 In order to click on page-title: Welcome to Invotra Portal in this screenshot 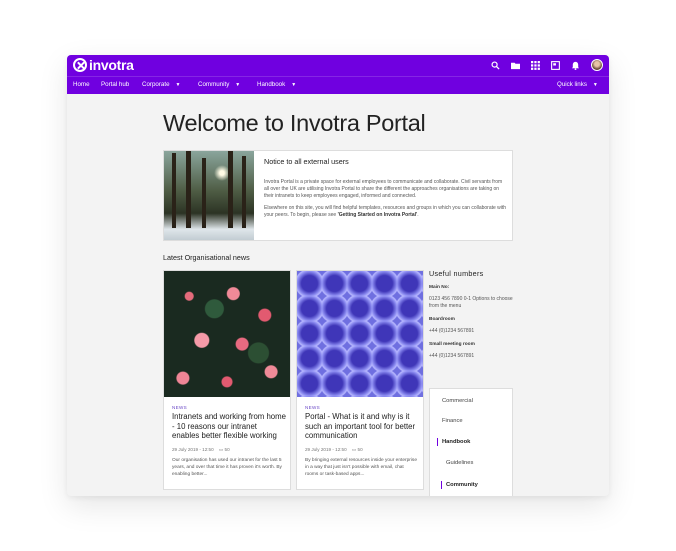, I will do `click(294, 123)`.